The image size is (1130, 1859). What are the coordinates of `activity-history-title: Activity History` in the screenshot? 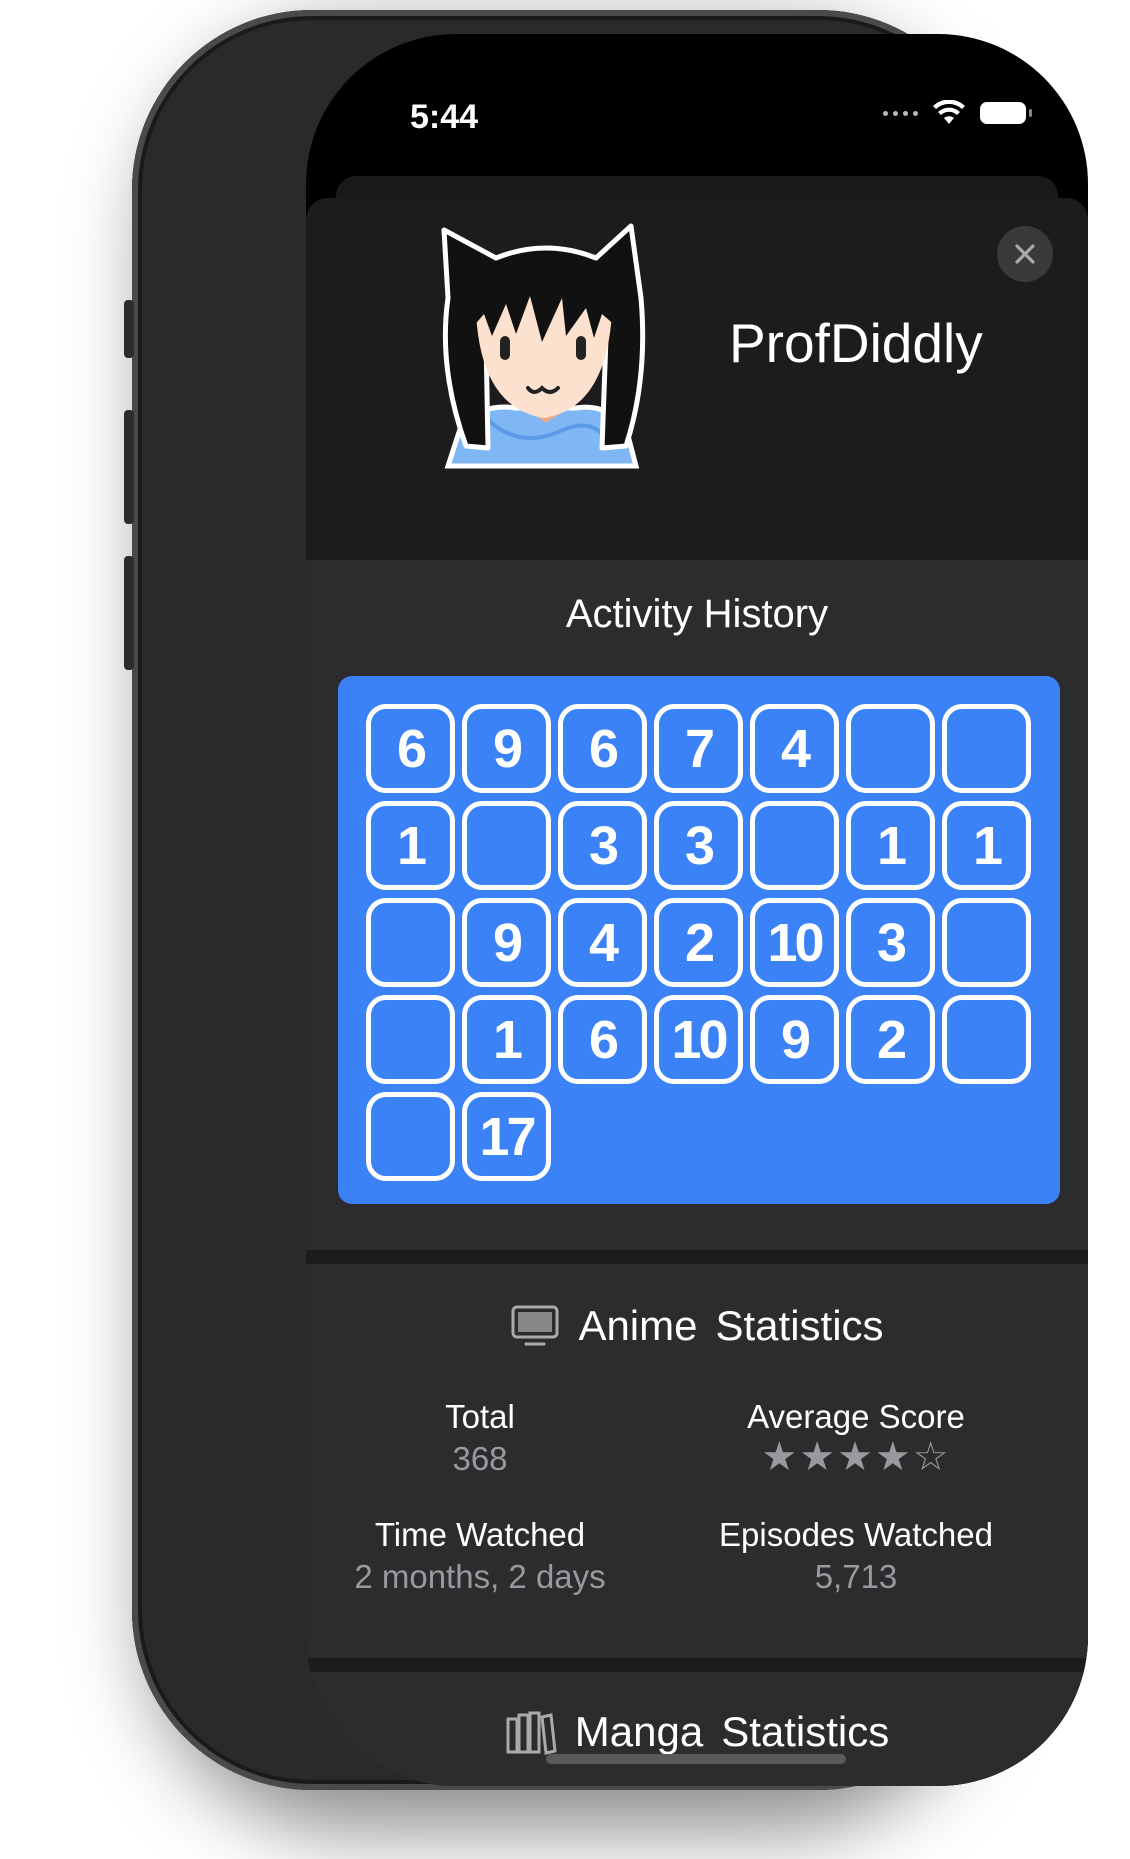 It's located at (697, 614).